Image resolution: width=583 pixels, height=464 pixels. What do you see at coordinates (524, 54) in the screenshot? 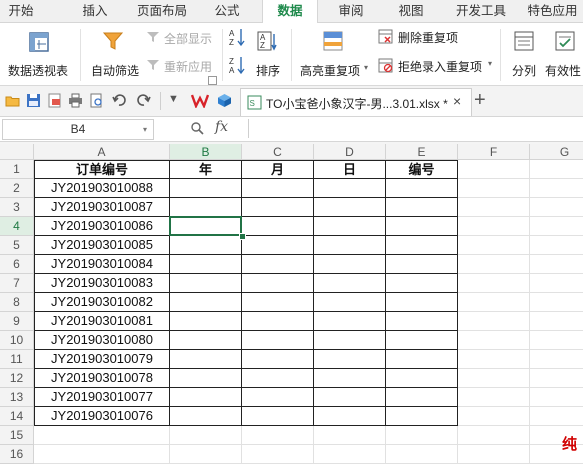
I see `split-button: 分列` at bounding box center [524, 54].